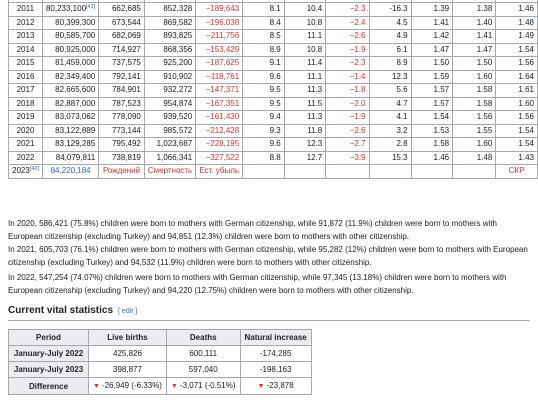 This screenshot has width=538, height=400. Describe the element at coordinates (526, 35) in the screenshot. I see `tfr-other-value: 1.49` at that location.